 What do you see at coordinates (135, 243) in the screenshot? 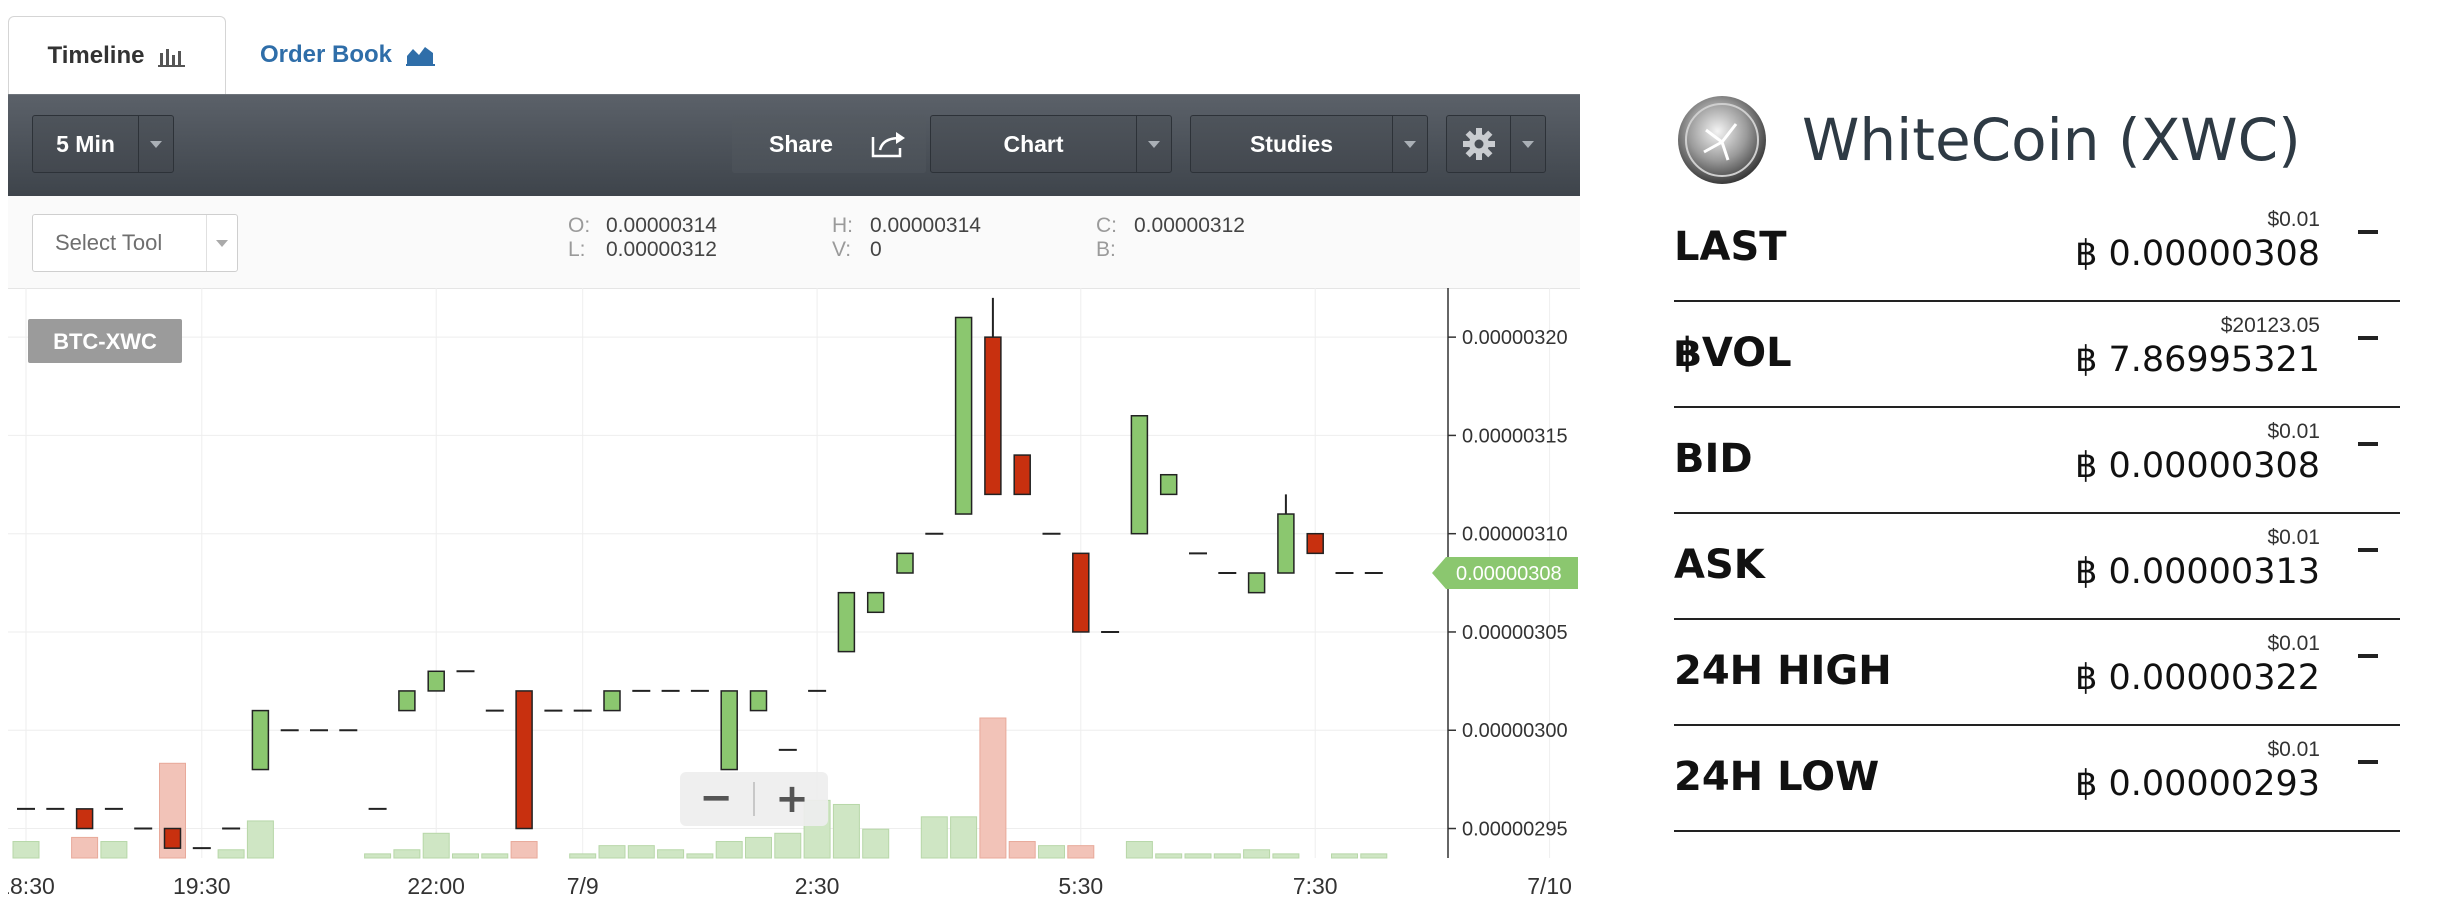
I see `select-tool-dropdown: Select Tool` at bounding box center [135, 243].